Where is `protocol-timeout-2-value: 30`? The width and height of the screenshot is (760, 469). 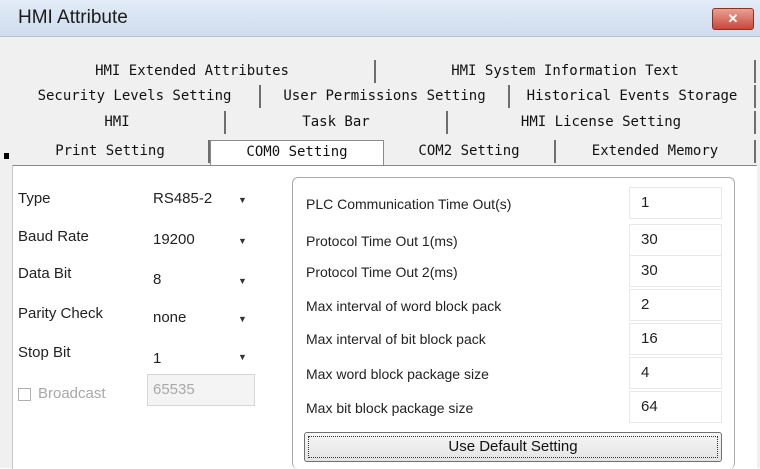
protocol-timeout-2-value: 30 is located at coordinates (649, 270).